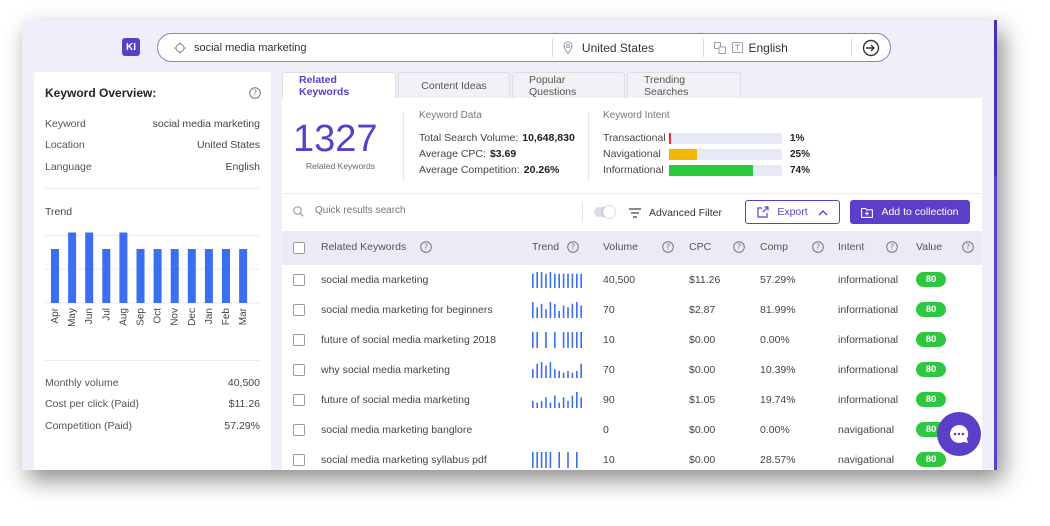  Describe the element at coordinates (489, 170) in the screenshot. I see `average-competition: Average Competition: 20.26%` at that location.